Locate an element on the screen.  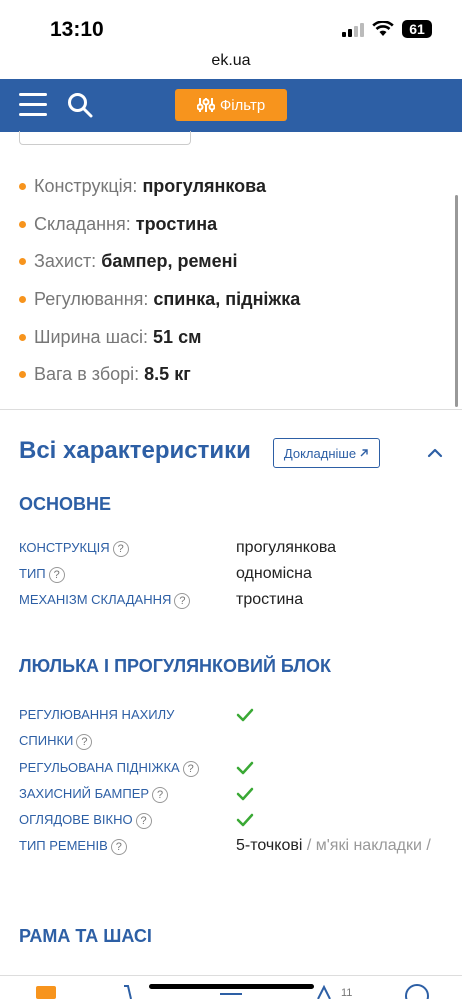
spec-key: ТИП is located at coordinates (32, 573).